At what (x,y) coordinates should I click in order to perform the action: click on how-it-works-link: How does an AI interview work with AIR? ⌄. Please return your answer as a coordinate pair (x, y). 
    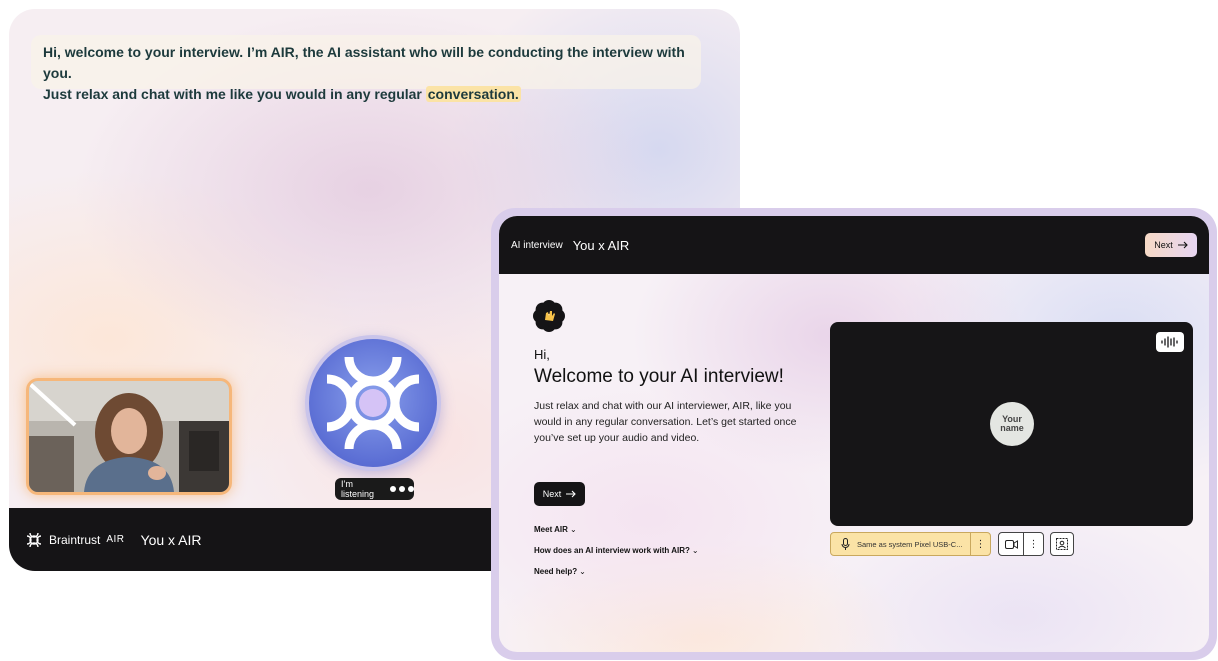
    Looking at the image, I should click on (616, 550).